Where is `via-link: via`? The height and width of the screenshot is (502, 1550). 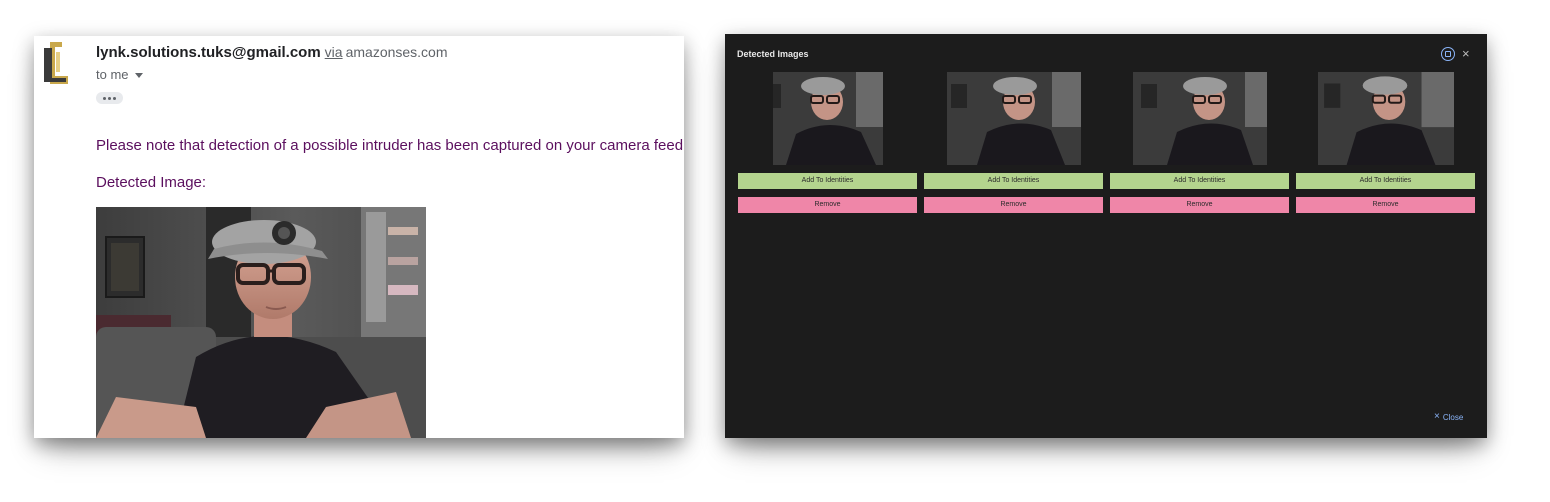
via-link: via is located at coordinates (334, 52).